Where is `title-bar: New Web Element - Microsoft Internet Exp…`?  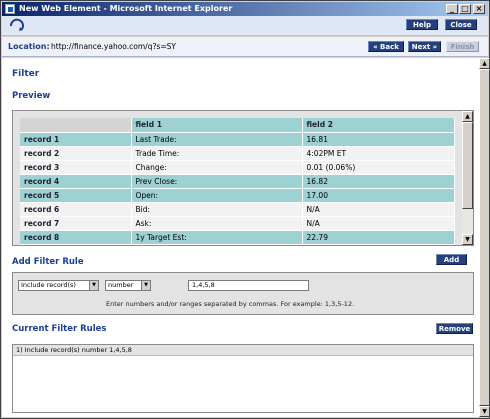 title-bar: New Web Element - Microsoft Internet Exp… is located at coordinates (245, 9).